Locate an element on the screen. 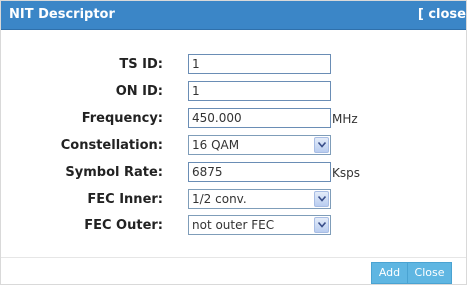 The height and width of the screenshot is (285, 467). frequency-input is located at coordinates (259, 118).